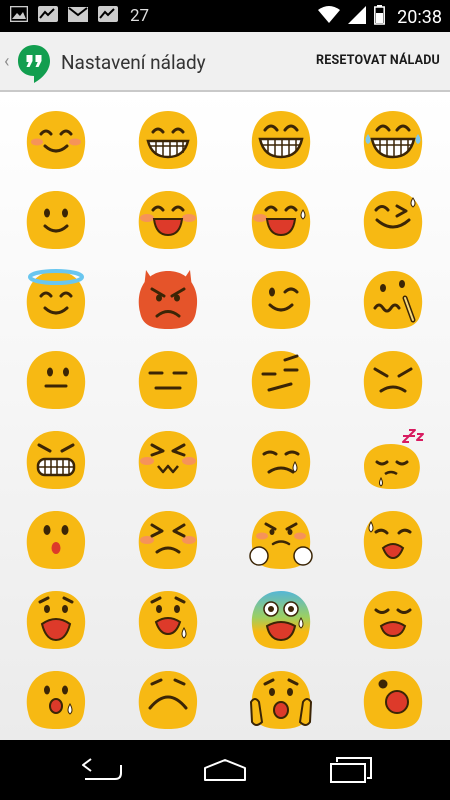 The image size is (450, 800). What do you see at coordinates (225, 62) in the screenshot?
I see `action-bar: ‹ Nastavení nálady RESETOVAT NÁLADU` at bounding box center [225, 62].